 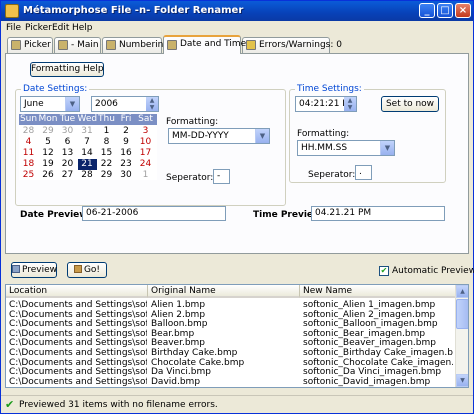 I want to click on calendar-day: 15, so click(x=106, y=153).